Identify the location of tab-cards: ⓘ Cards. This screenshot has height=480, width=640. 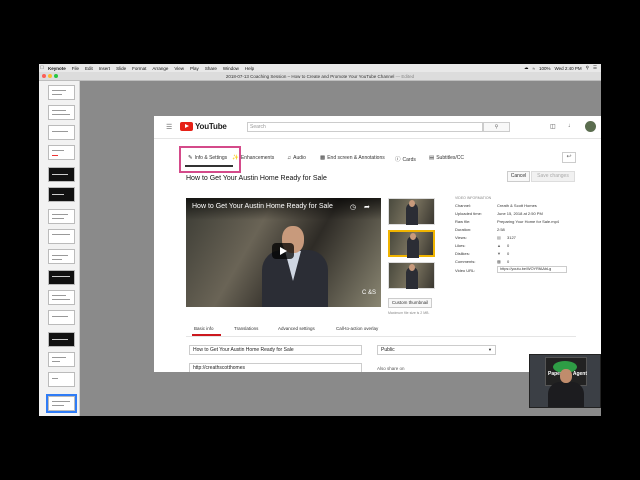
(405, 159).